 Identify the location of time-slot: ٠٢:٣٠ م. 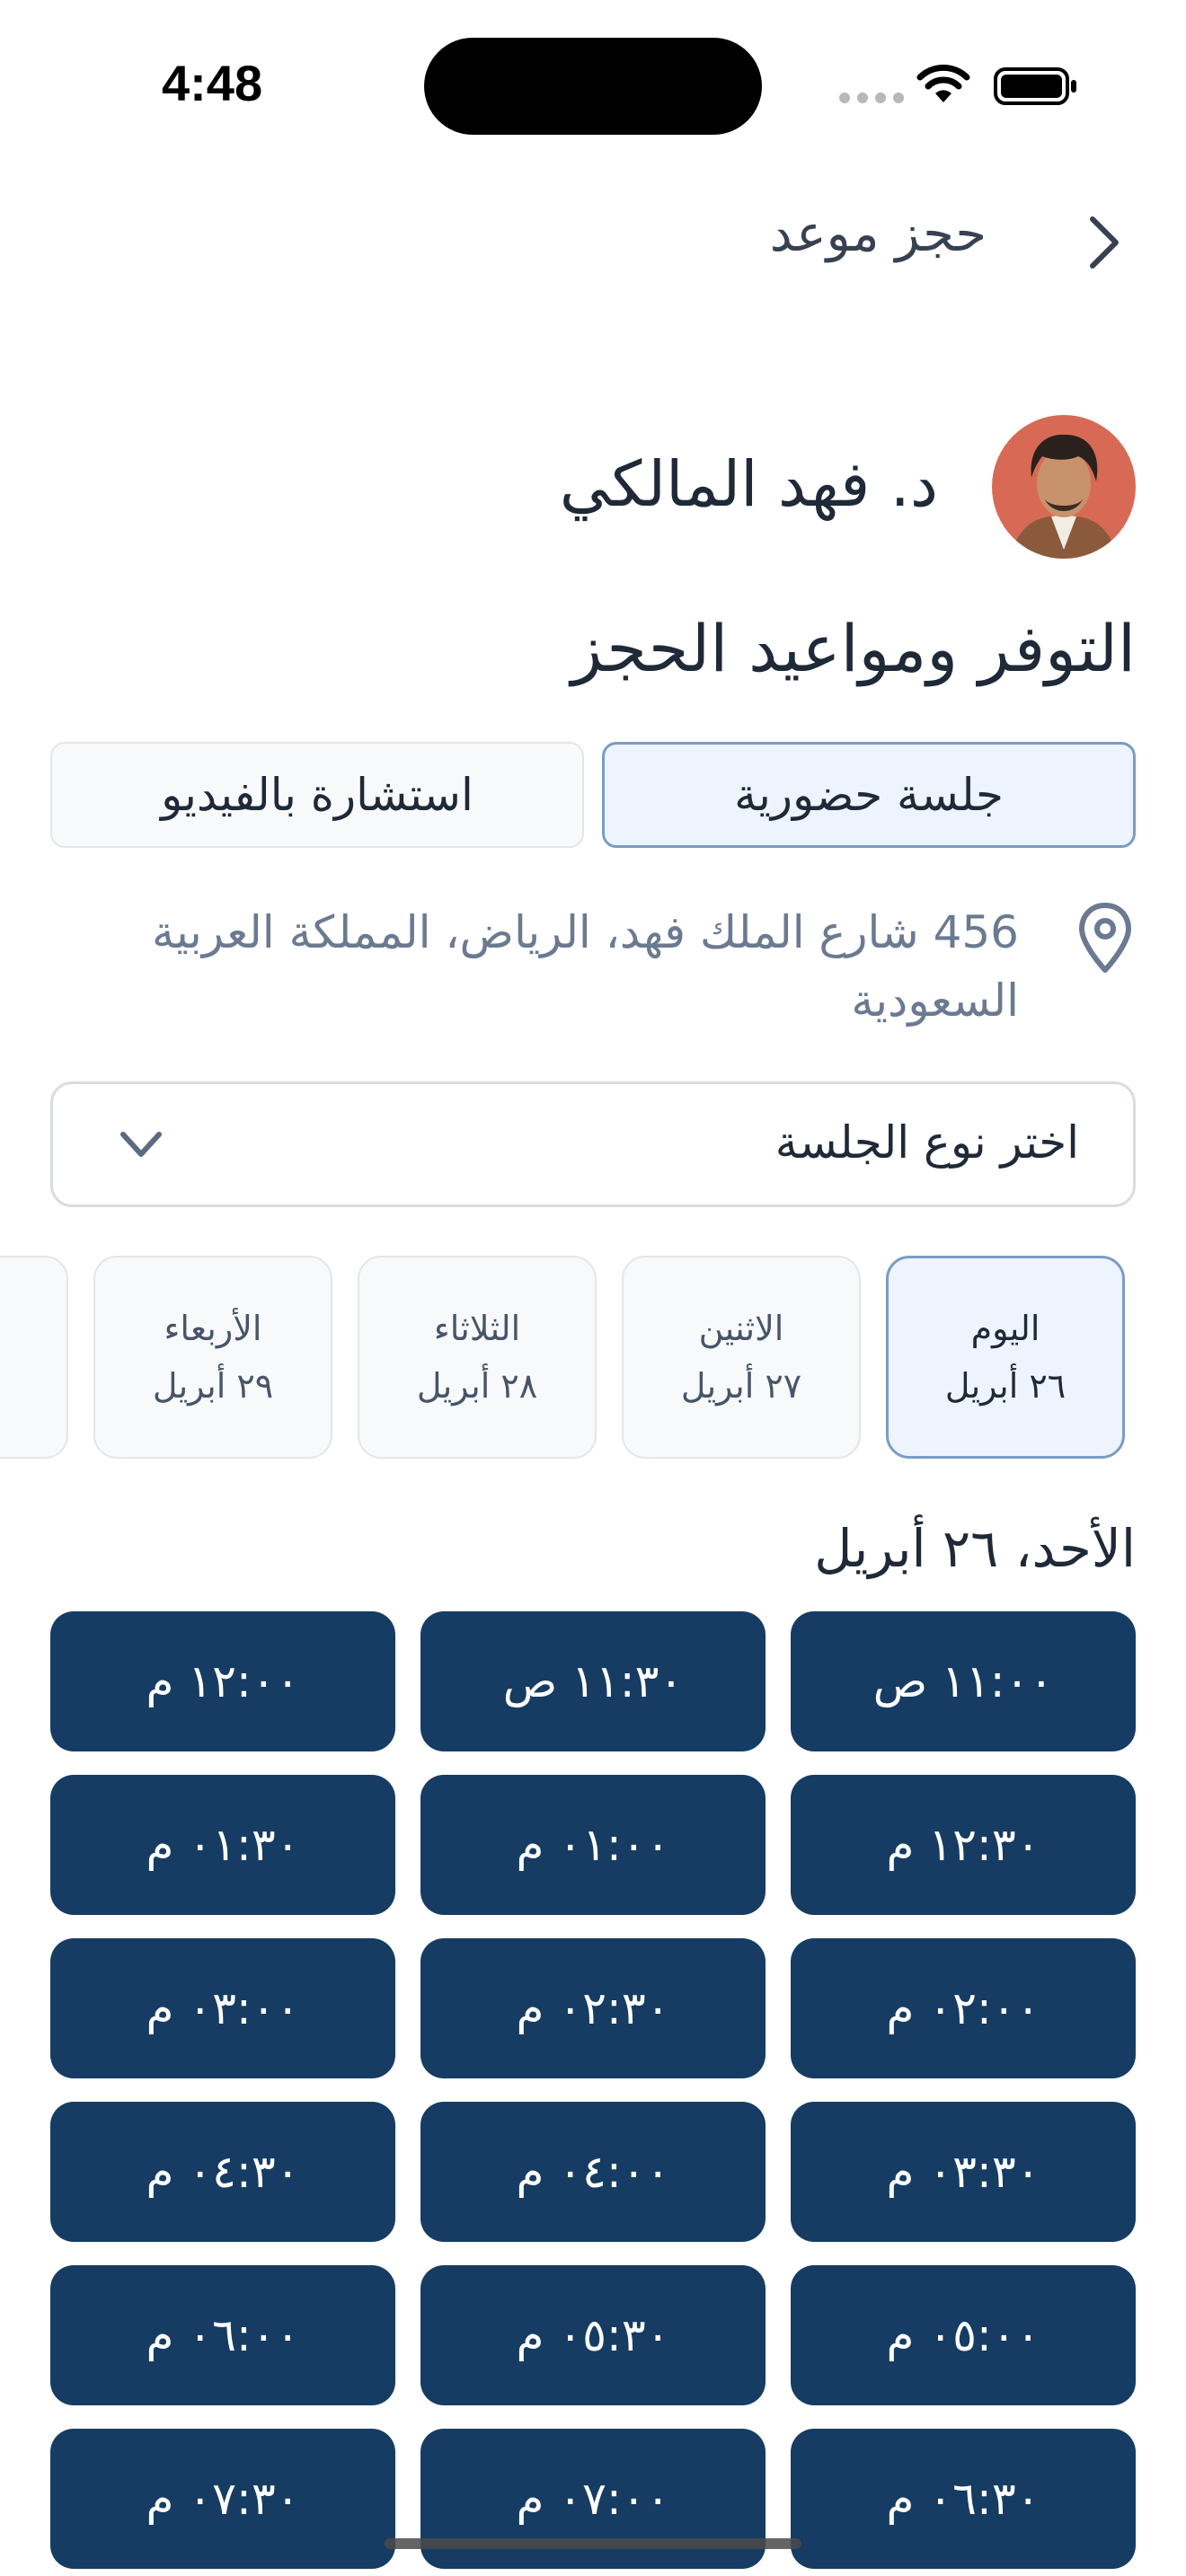
(593, 2008).